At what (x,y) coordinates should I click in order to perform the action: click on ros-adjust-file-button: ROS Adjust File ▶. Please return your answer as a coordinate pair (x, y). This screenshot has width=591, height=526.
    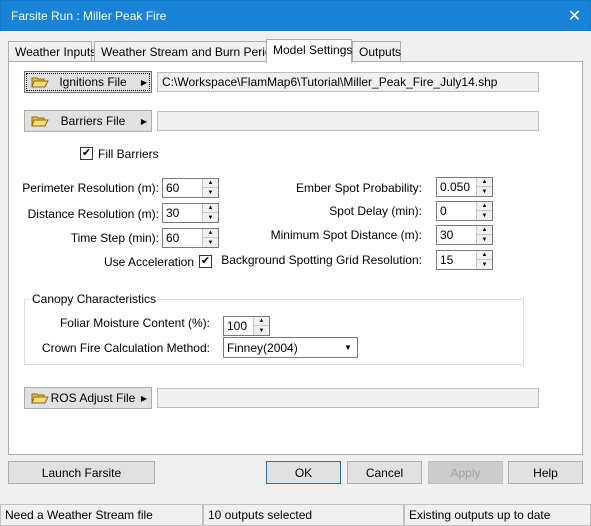
    Looking at the image, I should click on (88, 398).